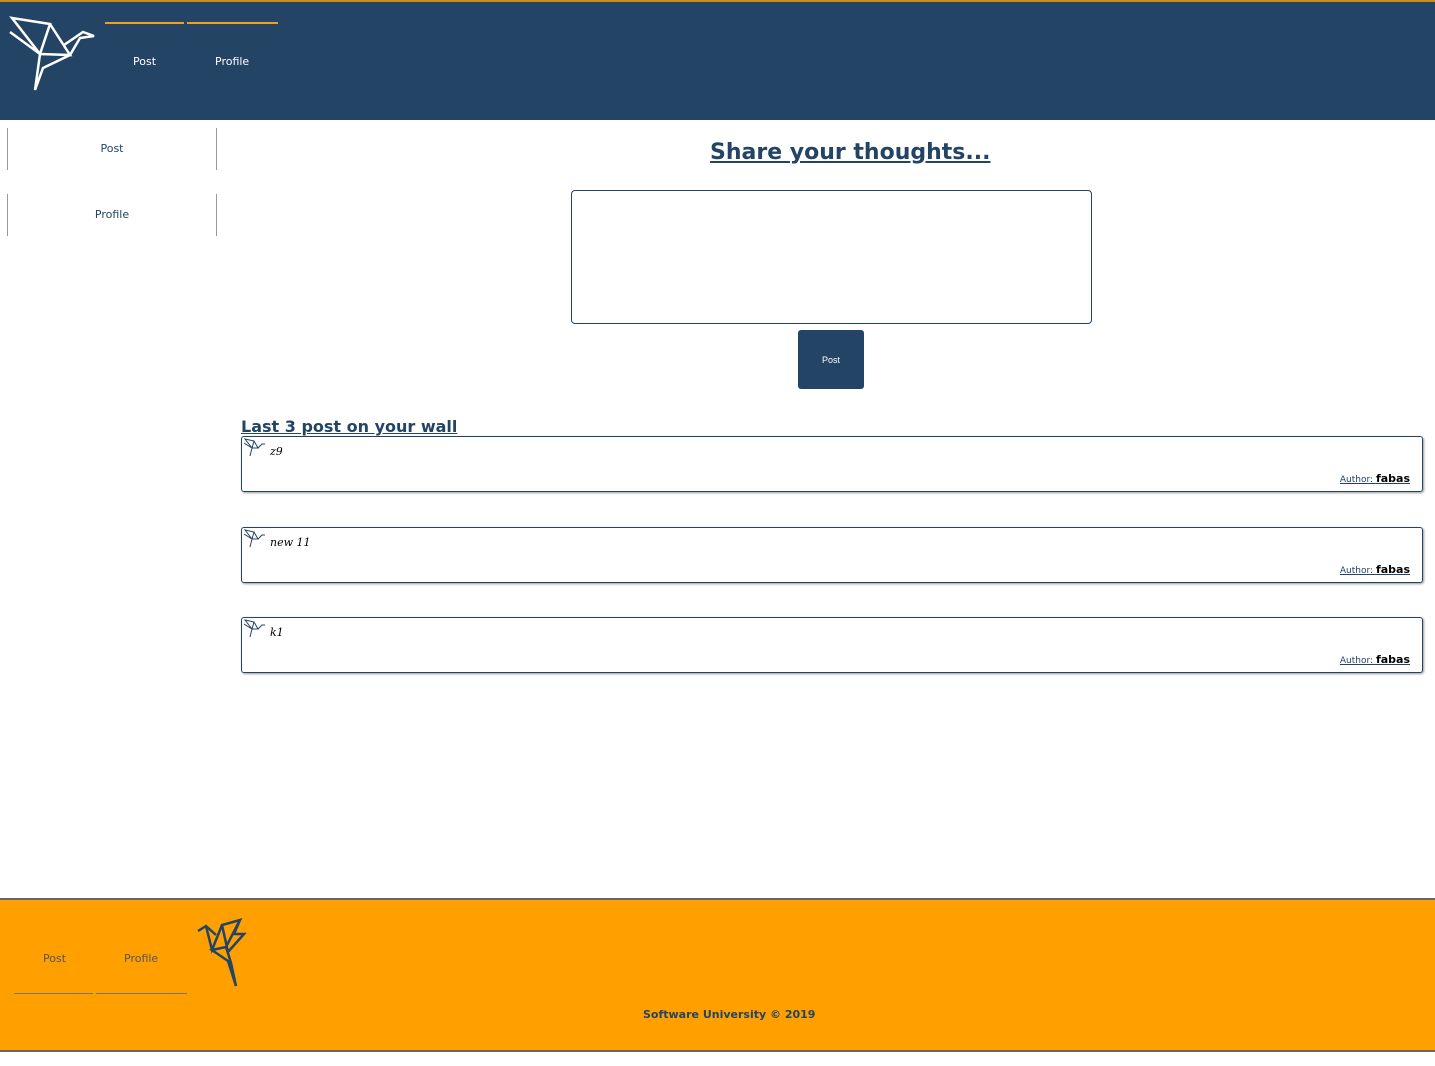 The width and height of the screenshot is (1435, 1066). Describe the element at coordinates (832, 464) in the screenshot. I see `post-card: z9 Author: fabas` at that location.